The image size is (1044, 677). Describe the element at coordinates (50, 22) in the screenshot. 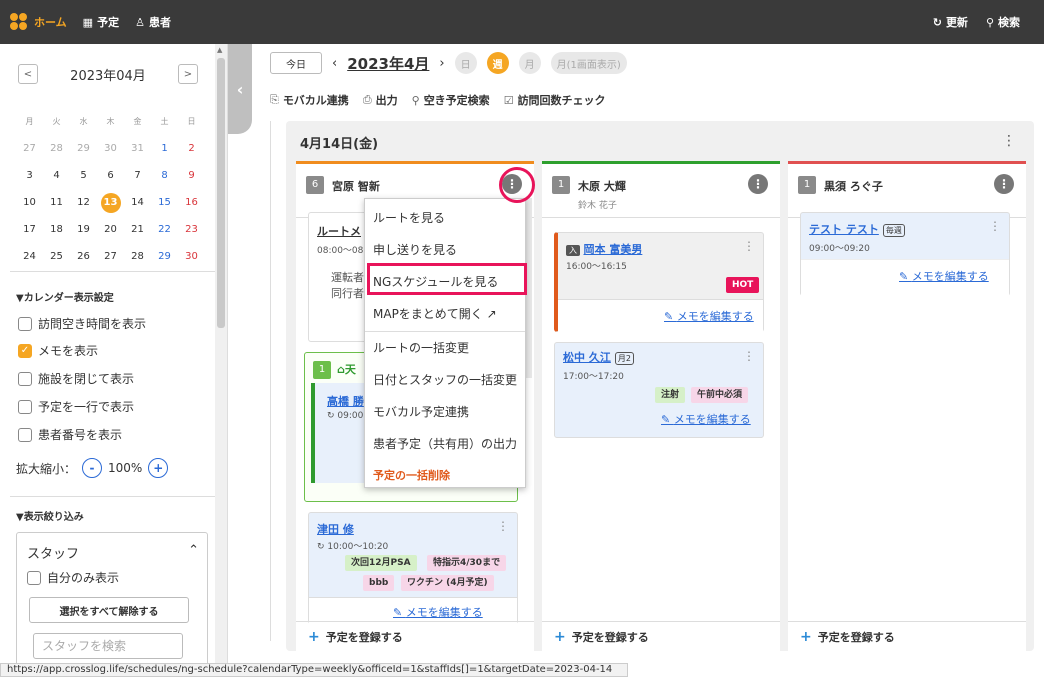

I see `nav-home: ホーム` at that location.